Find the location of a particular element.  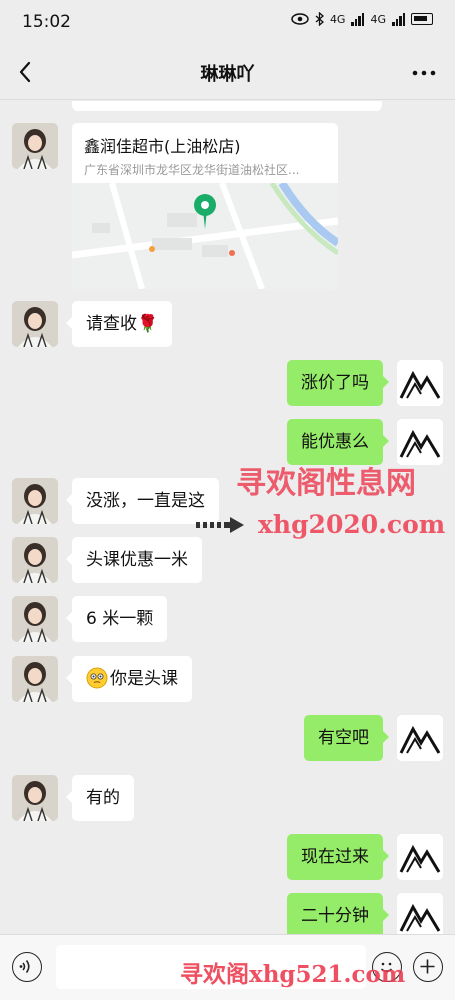

received-message: 头课优惠一米 is located at coordinates (134, 560).